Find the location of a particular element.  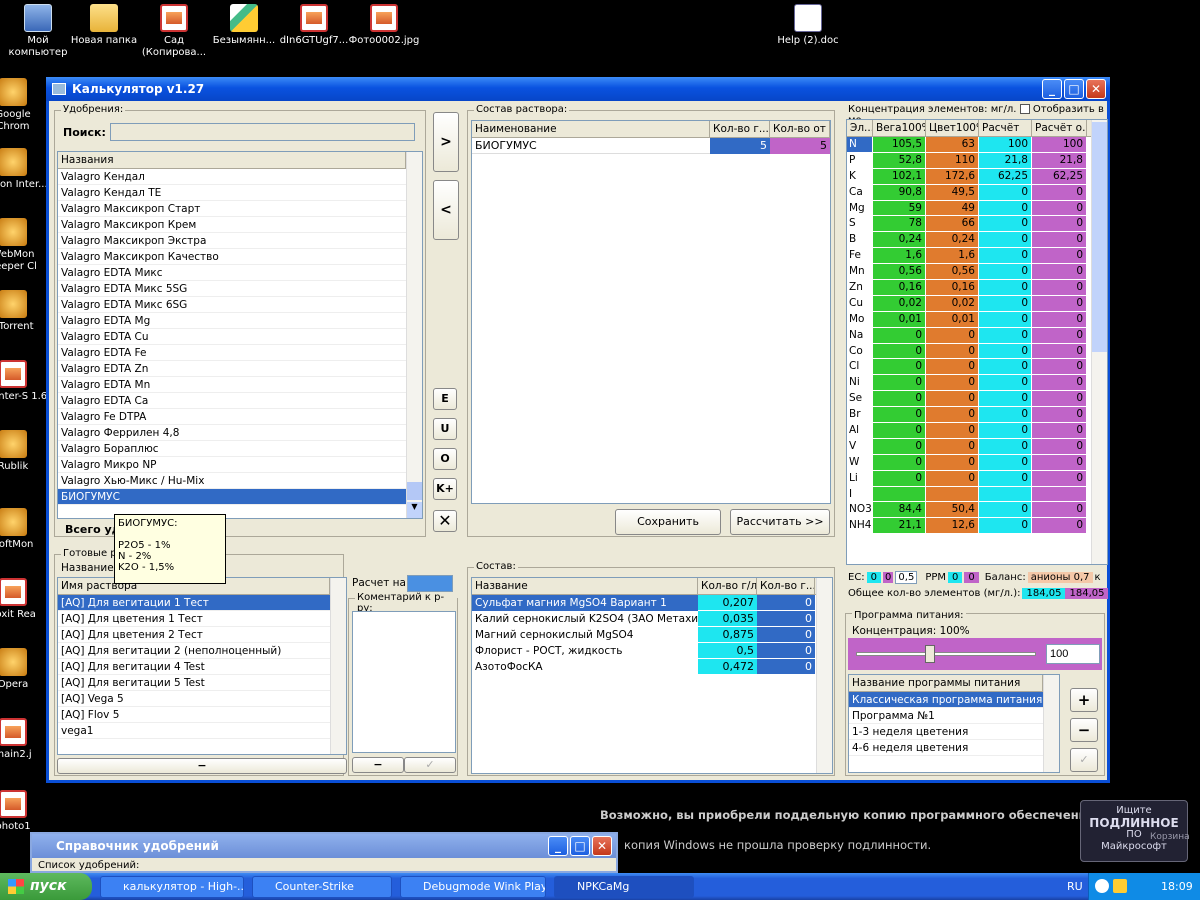

add-program-button: + is located at coordinates (1084, 700).